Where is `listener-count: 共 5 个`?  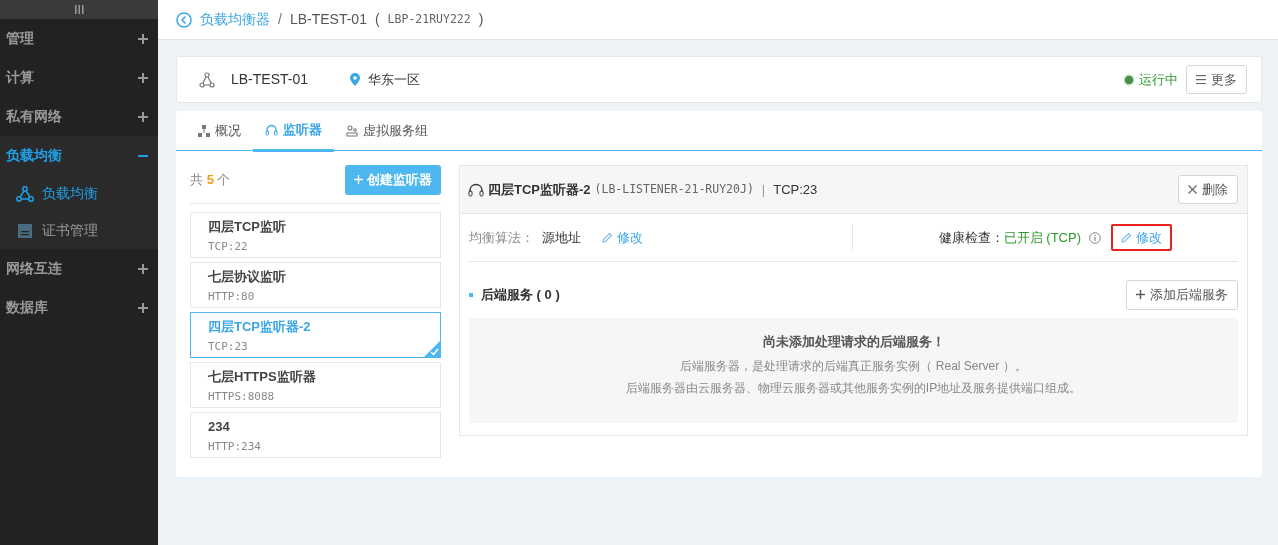 listener-count: 共 5 个 is located at coordinates (210, 180).